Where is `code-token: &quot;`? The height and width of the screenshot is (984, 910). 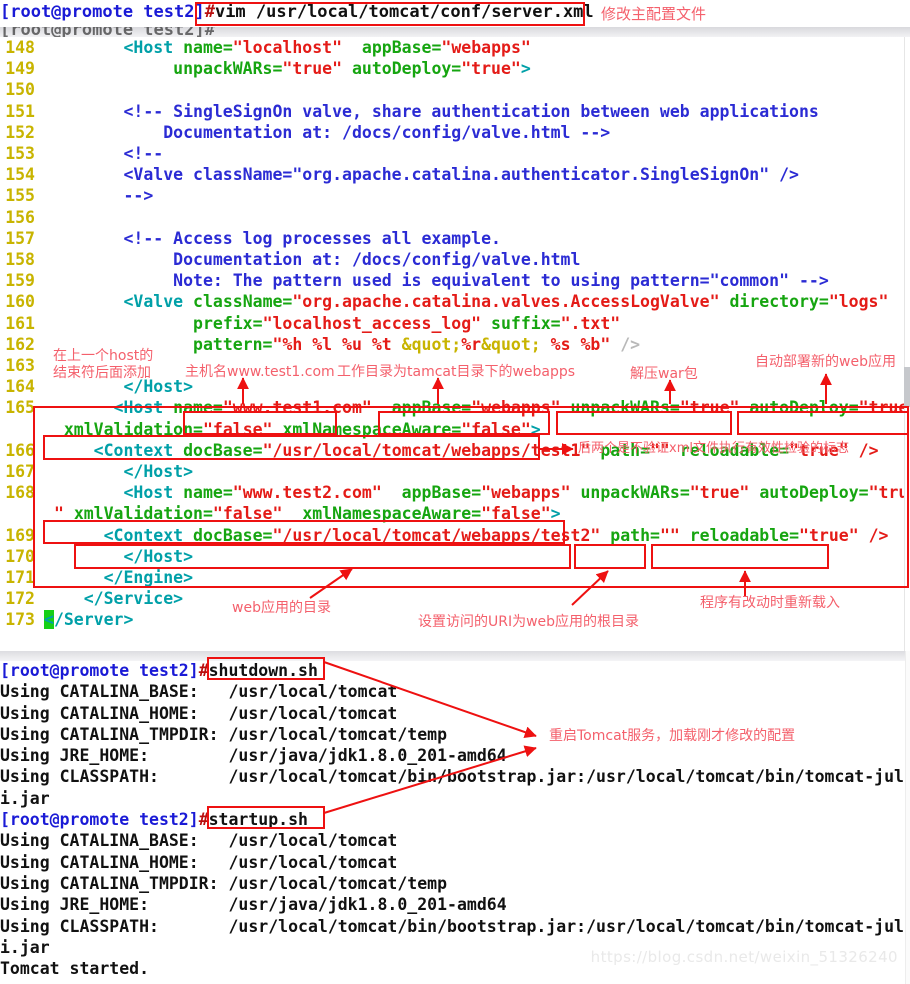 code-token: &quot; is located at coordinates (511, 344).